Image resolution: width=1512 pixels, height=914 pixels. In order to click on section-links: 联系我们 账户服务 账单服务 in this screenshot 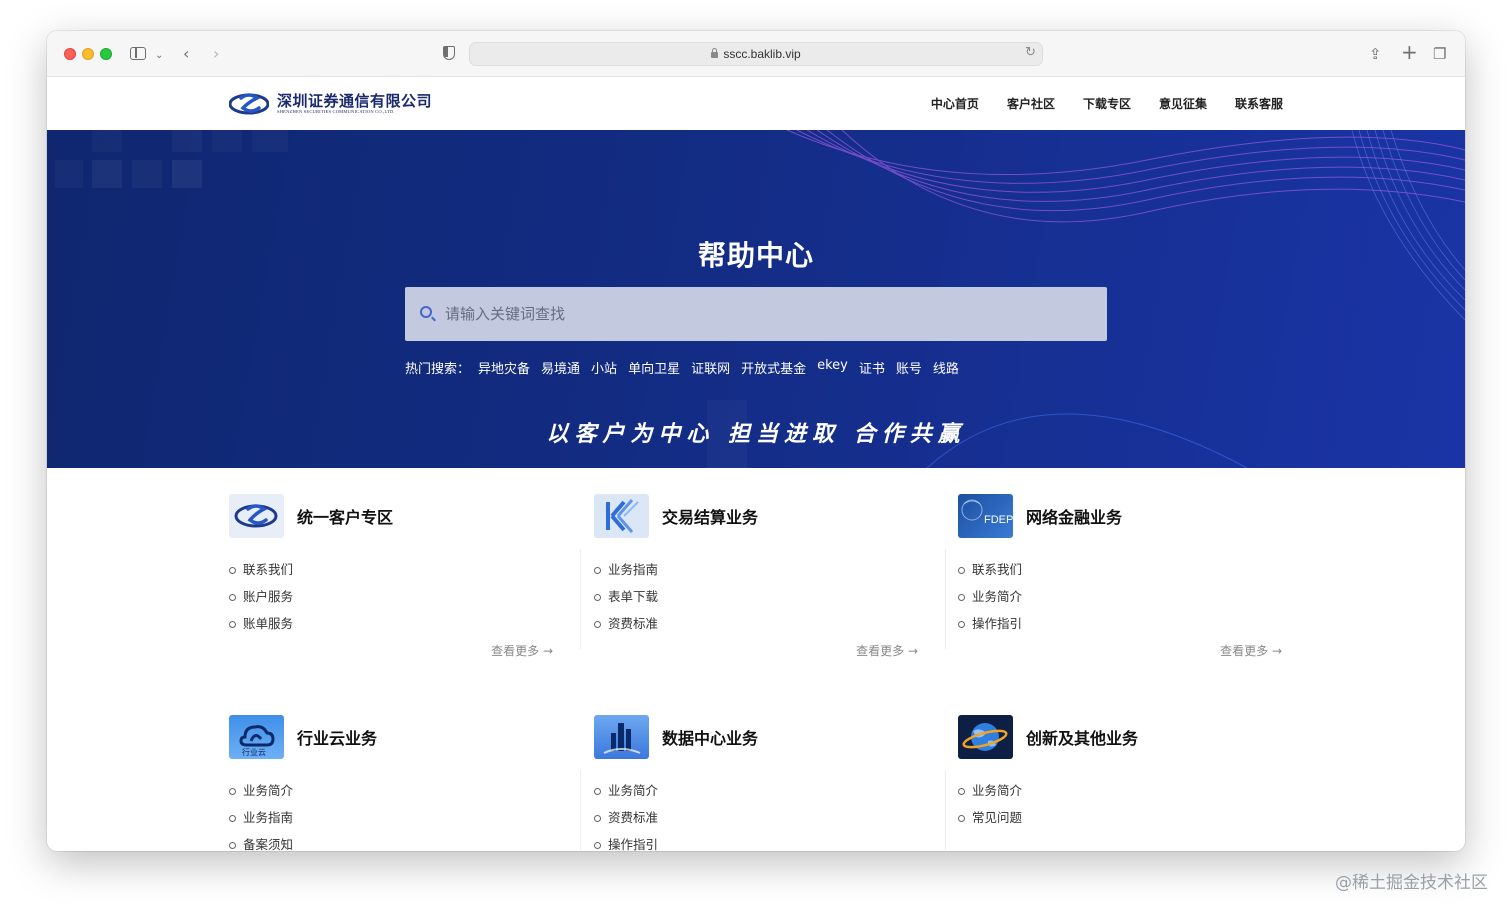, I will do `click(399, 596)`.